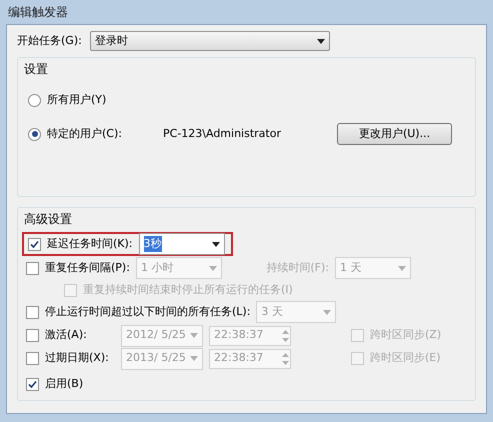  What do you see at coordinates (222, 134) in the screenshot?
I see `user-name: PC-123\Administrator` at bounding box center [222, 134].